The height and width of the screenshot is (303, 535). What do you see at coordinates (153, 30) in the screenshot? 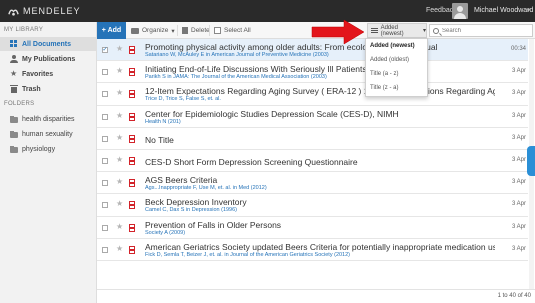
I see `organize-button: Organize ▾` at bounding box center [153, 30].